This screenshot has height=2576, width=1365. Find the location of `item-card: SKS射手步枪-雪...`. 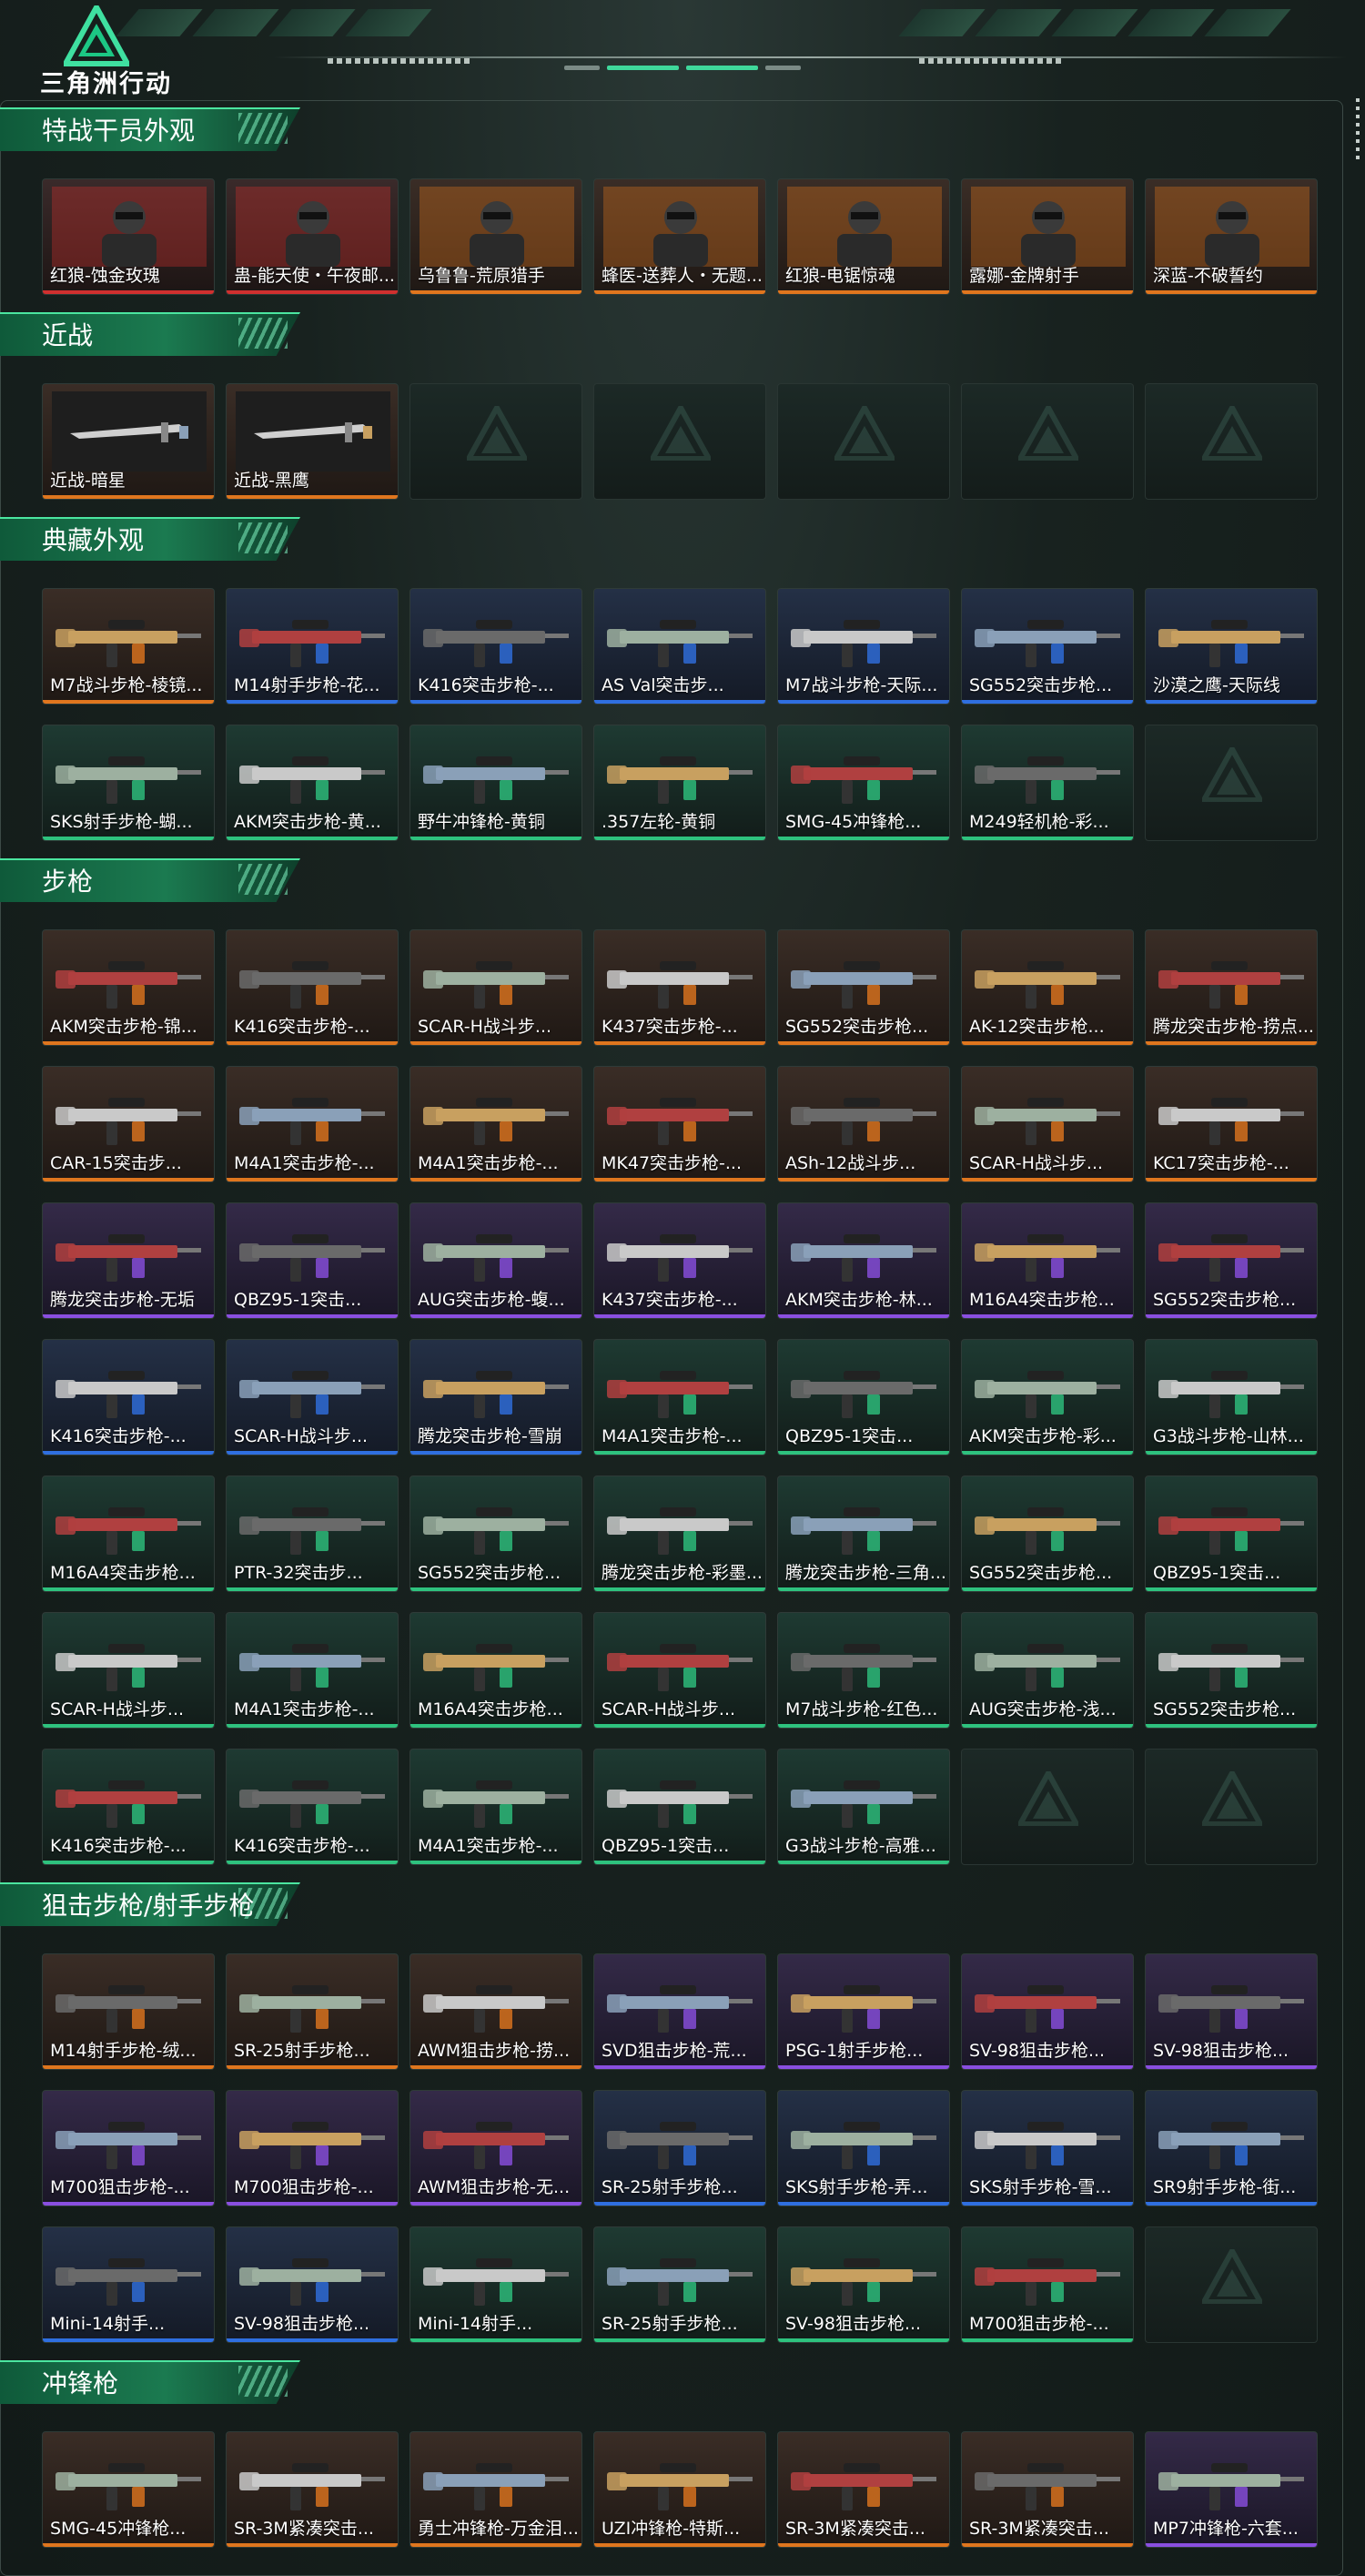

item-card: SKS射手步枪-雪... is located at coordinates (1048, 2148).